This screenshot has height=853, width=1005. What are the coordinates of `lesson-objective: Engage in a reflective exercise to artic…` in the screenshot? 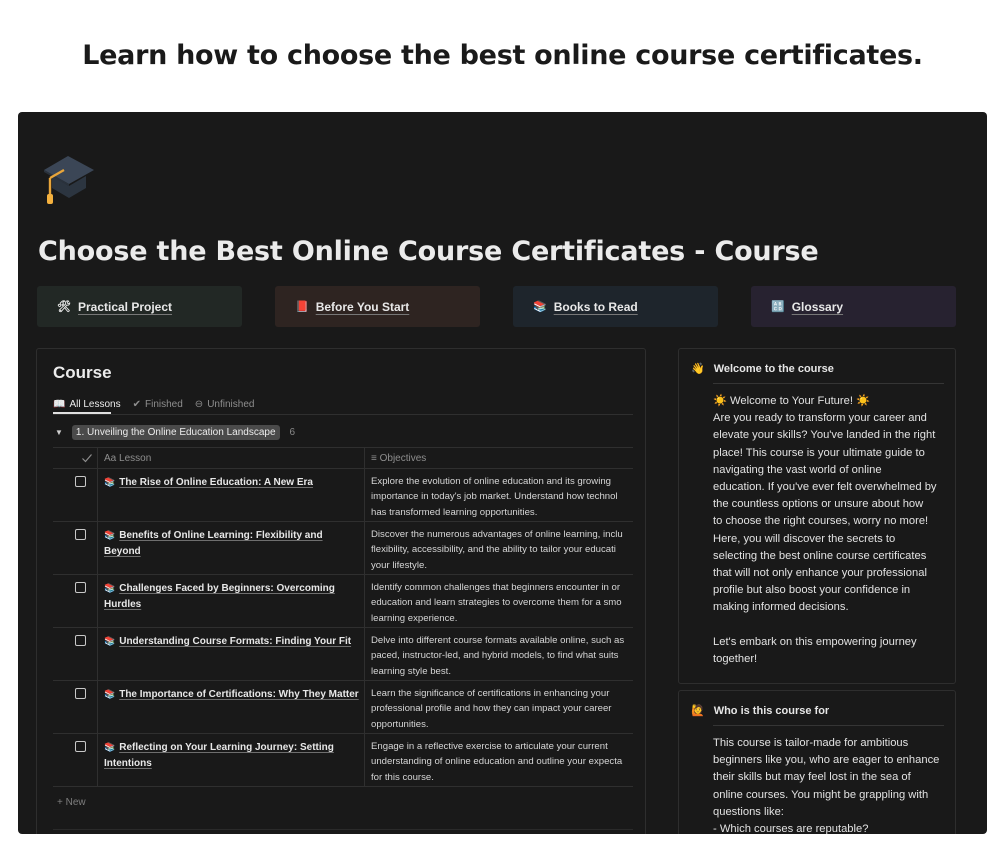 It's located at (497, 762).